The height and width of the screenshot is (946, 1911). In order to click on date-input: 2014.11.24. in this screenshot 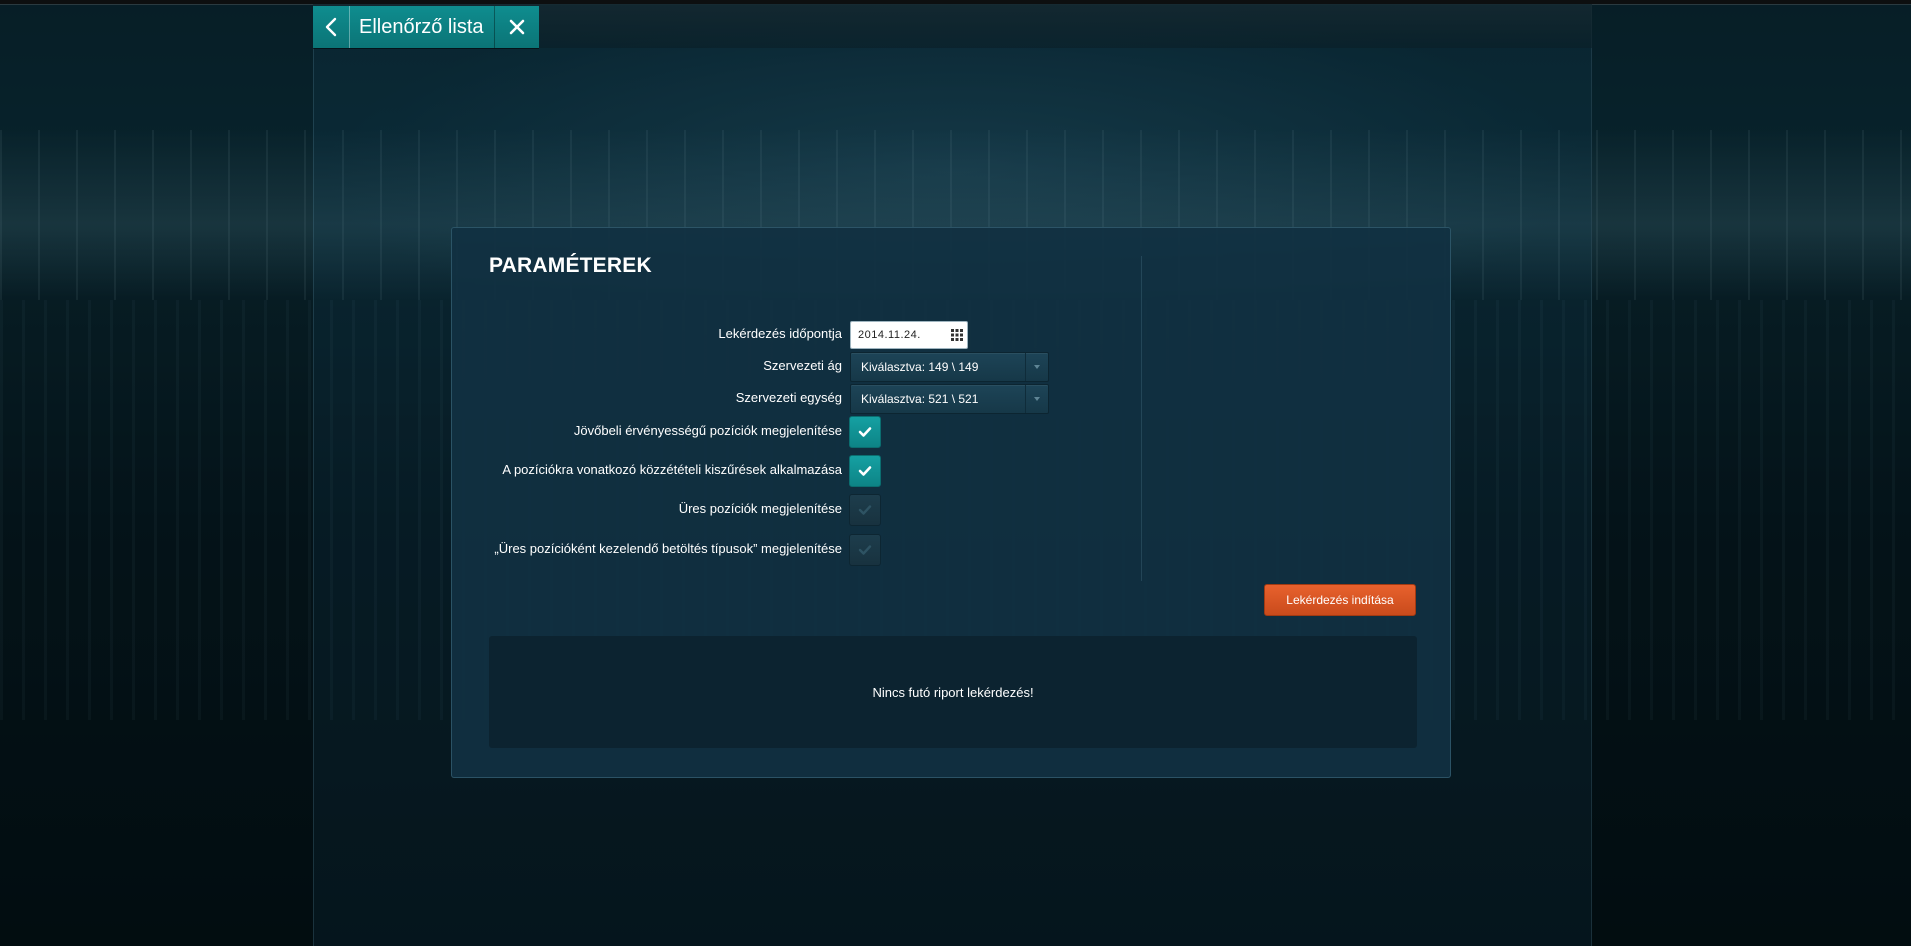, I will do `click(909, 335)`.